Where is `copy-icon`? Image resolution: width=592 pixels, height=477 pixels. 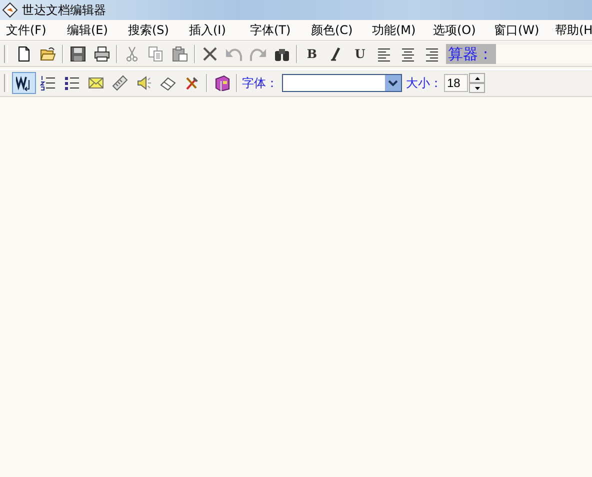 copy-icon is located at coordinates (156, 54).